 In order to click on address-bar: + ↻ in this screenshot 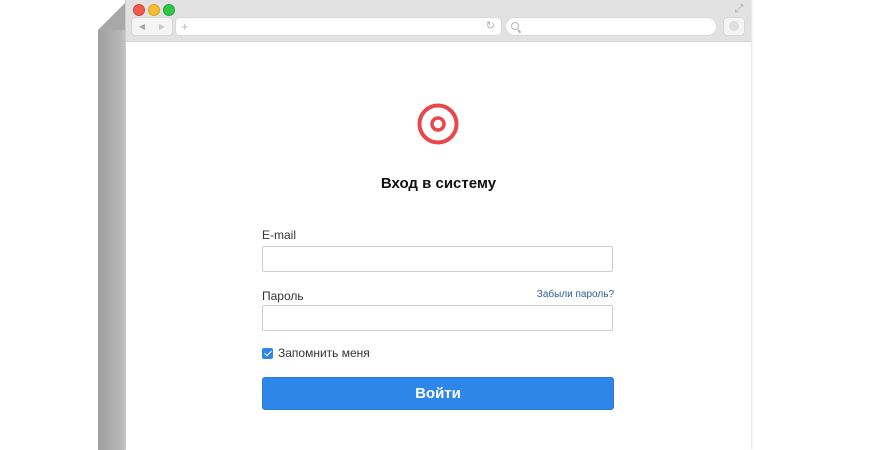, I will do `click(338, 26)`.